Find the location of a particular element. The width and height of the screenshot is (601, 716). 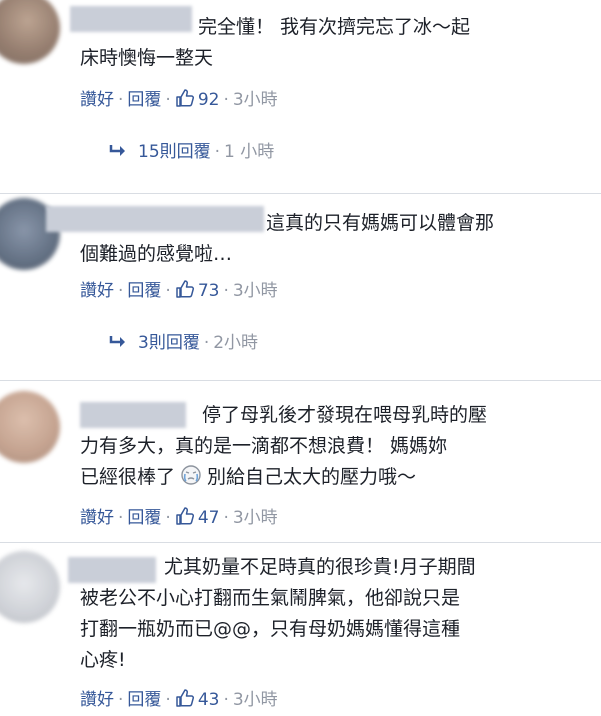

replies-timestamp: 2小時 is located at coordinates (236, 343).